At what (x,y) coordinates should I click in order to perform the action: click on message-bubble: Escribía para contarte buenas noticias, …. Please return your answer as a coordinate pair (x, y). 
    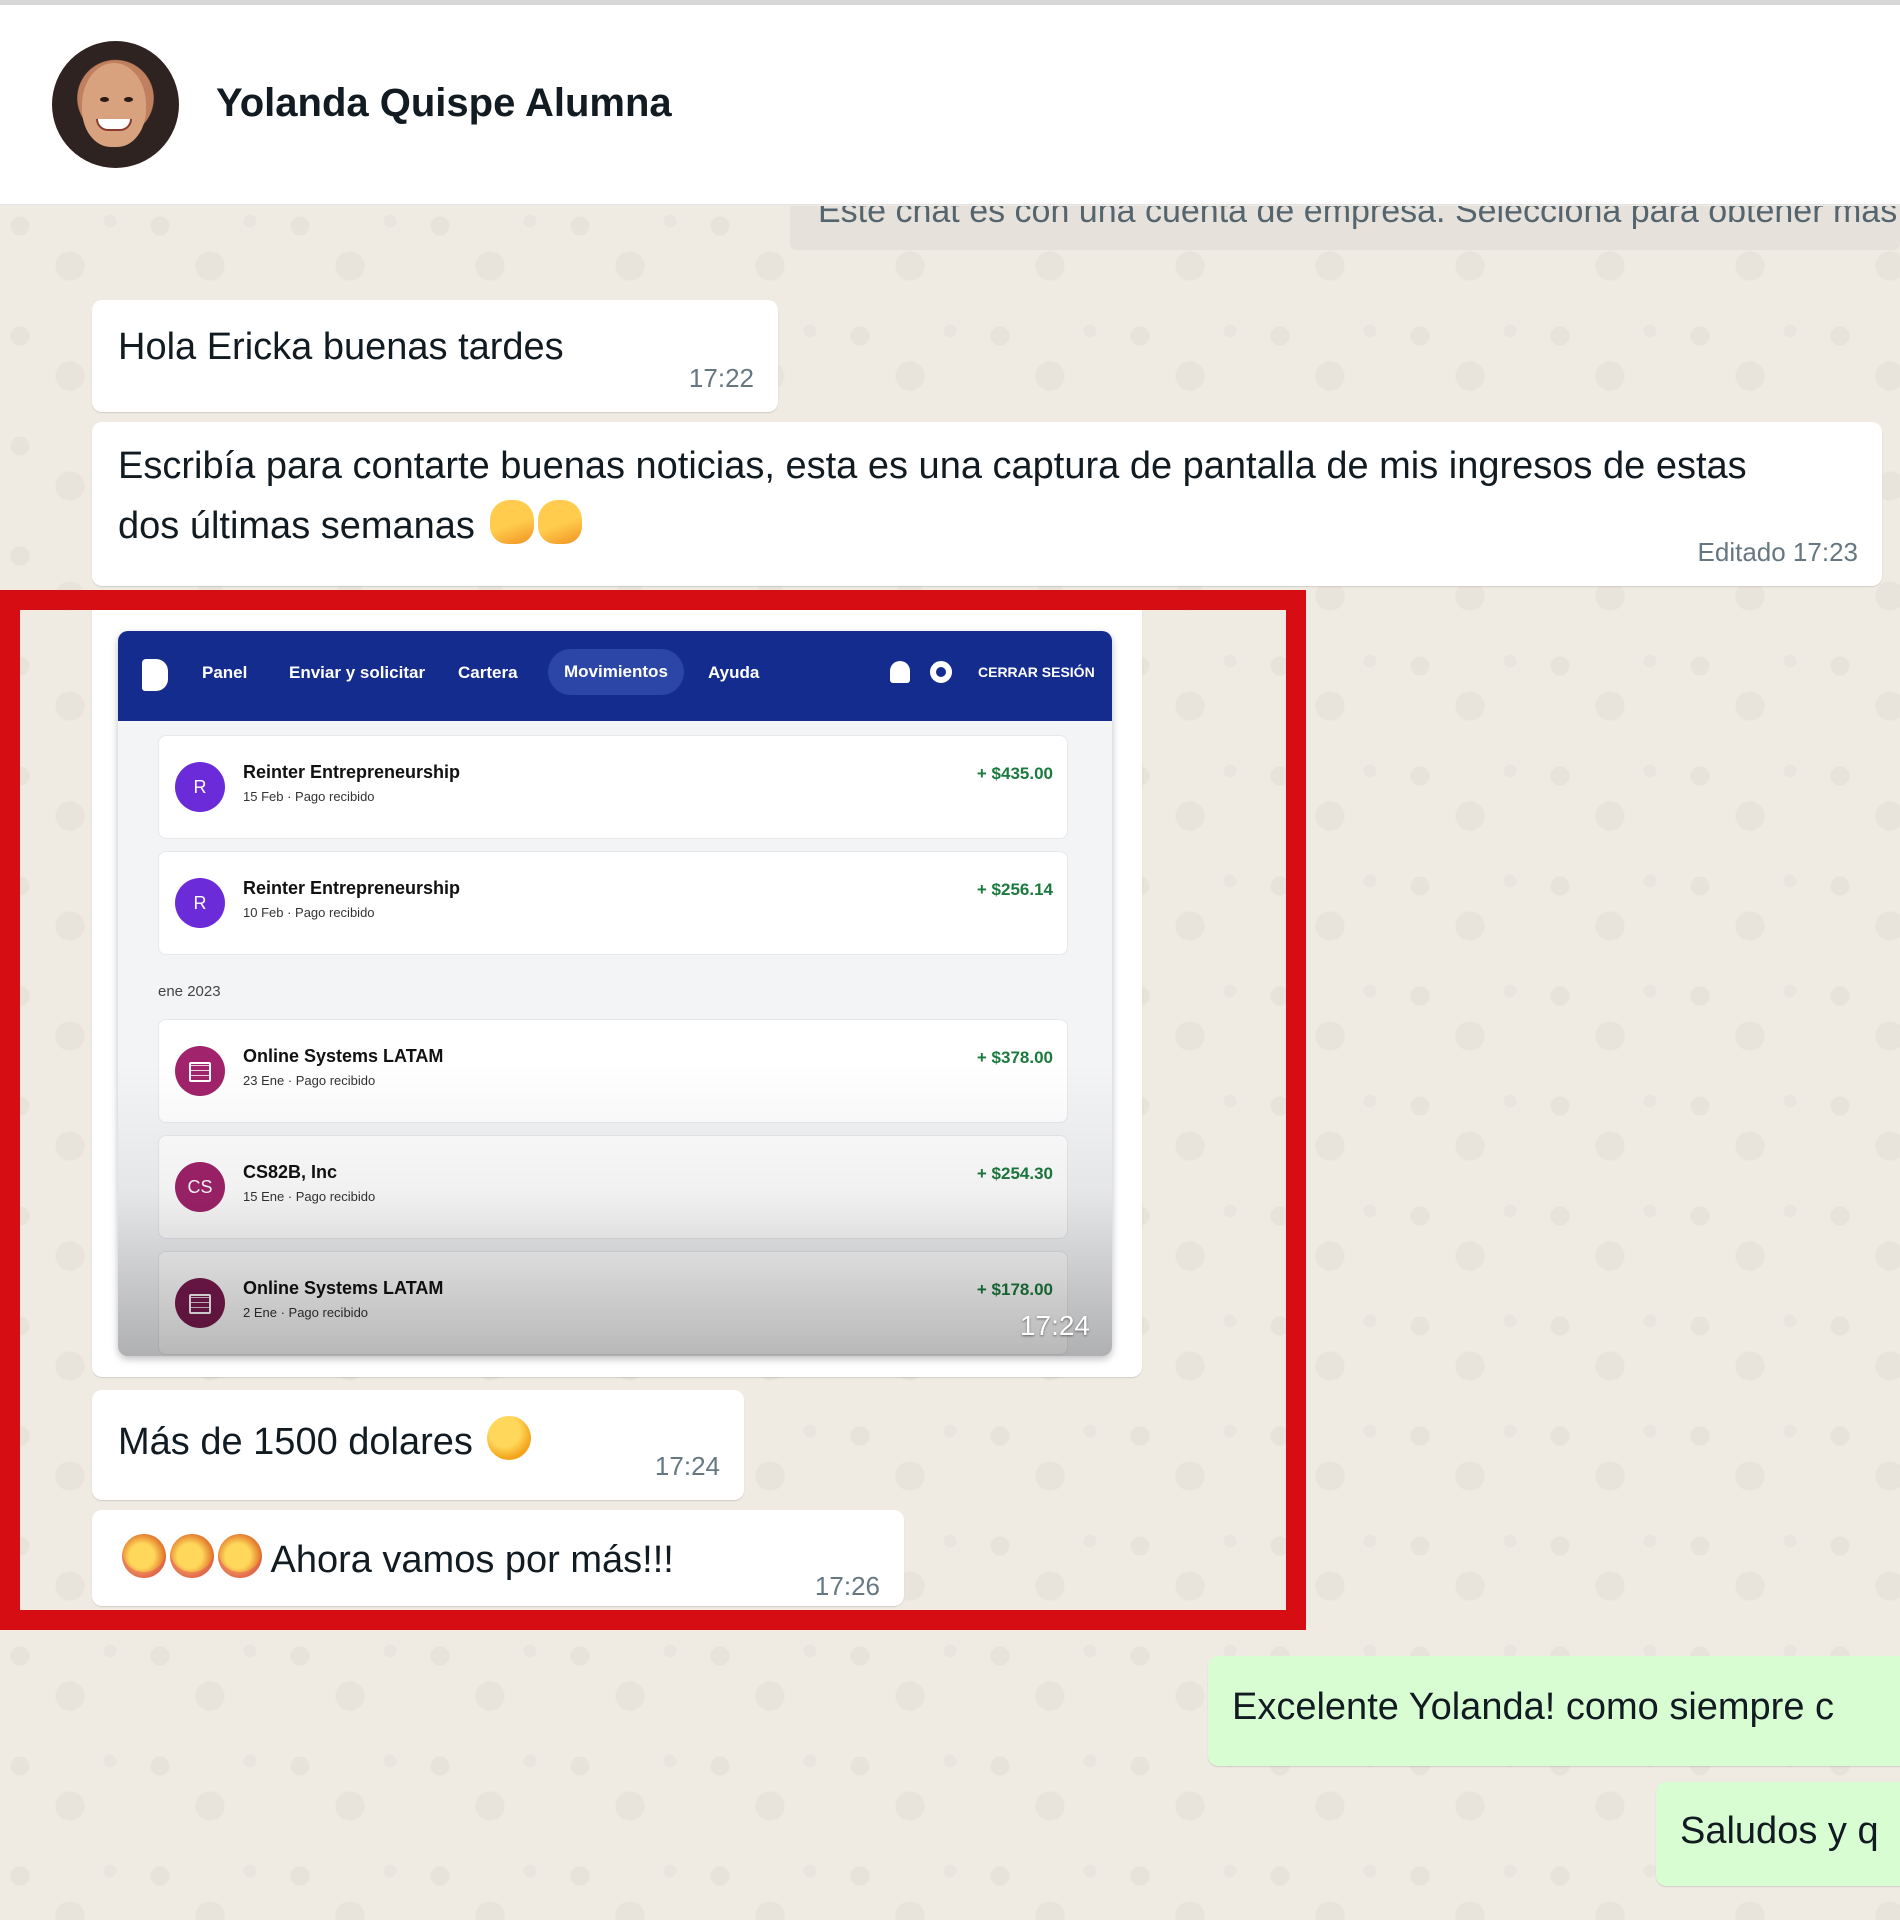
    Looking at the image, I should click on (987, 504).